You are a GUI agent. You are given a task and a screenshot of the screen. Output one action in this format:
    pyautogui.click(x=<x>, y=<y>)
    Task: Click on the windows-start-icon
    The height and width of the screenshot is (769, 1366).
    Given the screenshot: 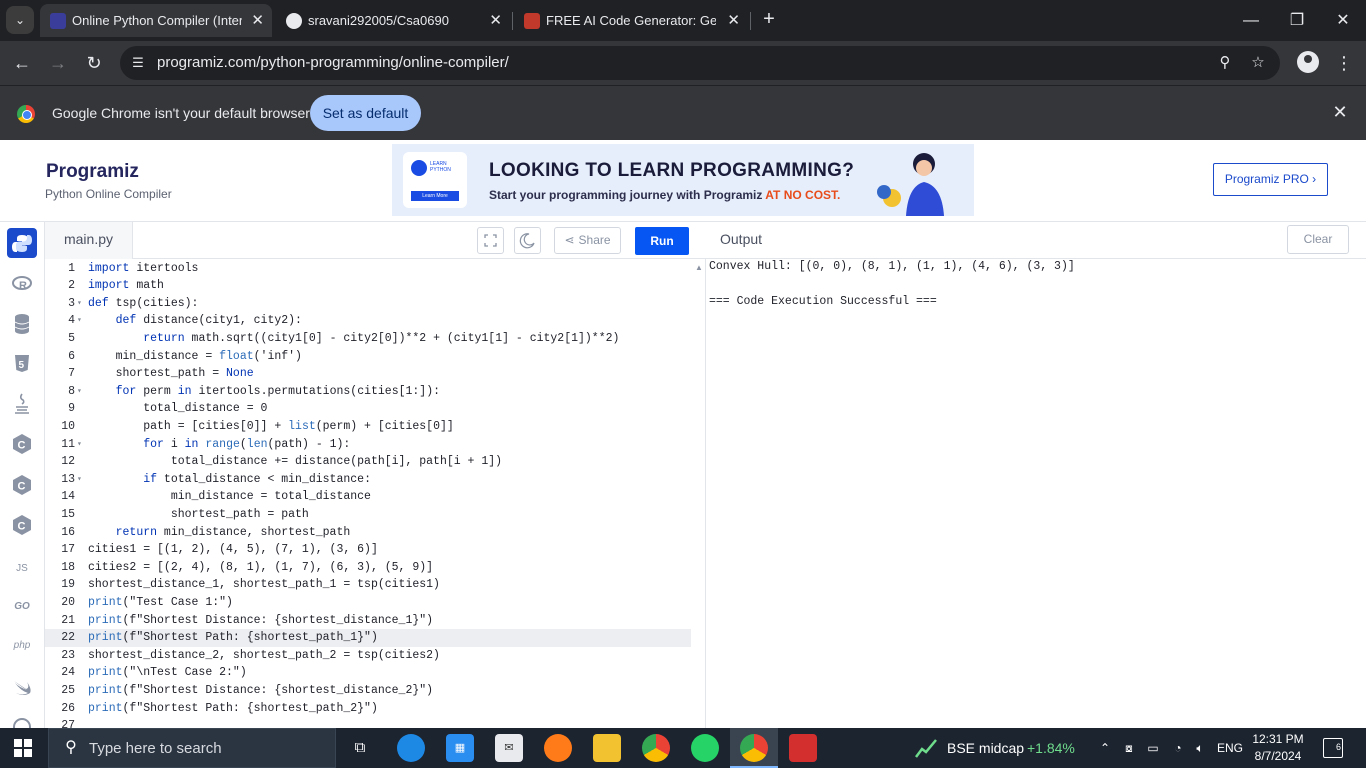 What is the action you would take?
    pyautogui.click(x=23, y=748)
    